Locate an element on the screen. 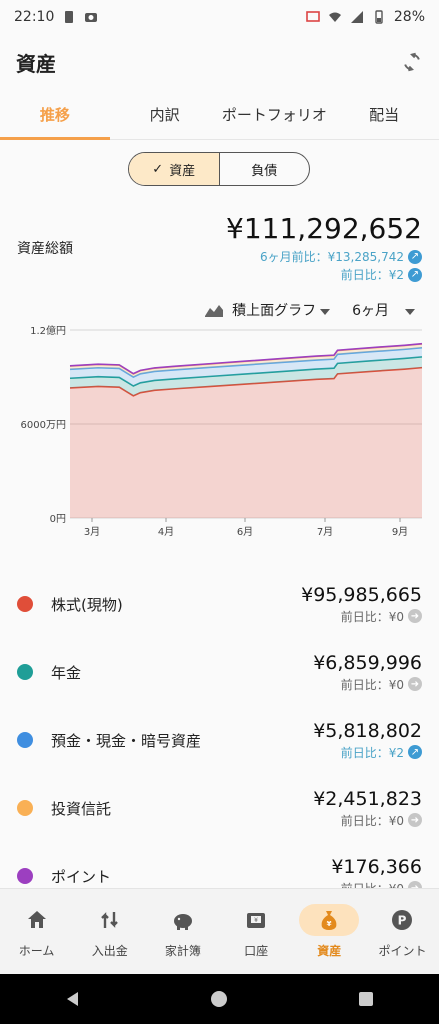 The width and height of the screenshot is (439, 1024). battery-level: 28% is located at coordinates (409, 17).